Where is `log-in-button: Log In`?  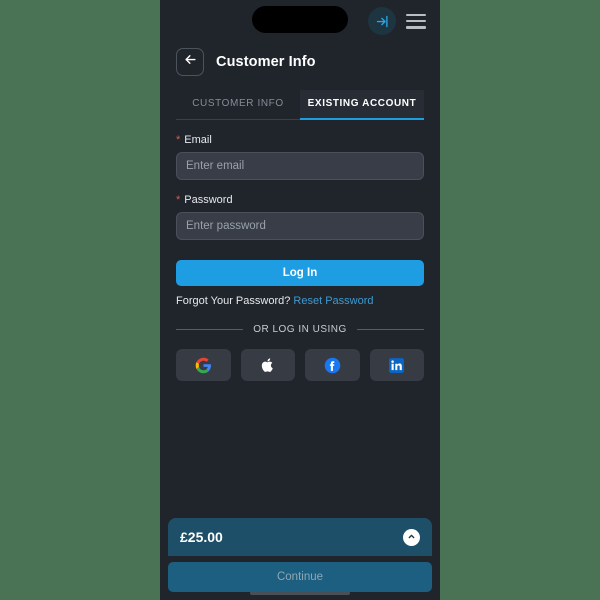
log-in-button: Log In is located at coordinates (300, 273).